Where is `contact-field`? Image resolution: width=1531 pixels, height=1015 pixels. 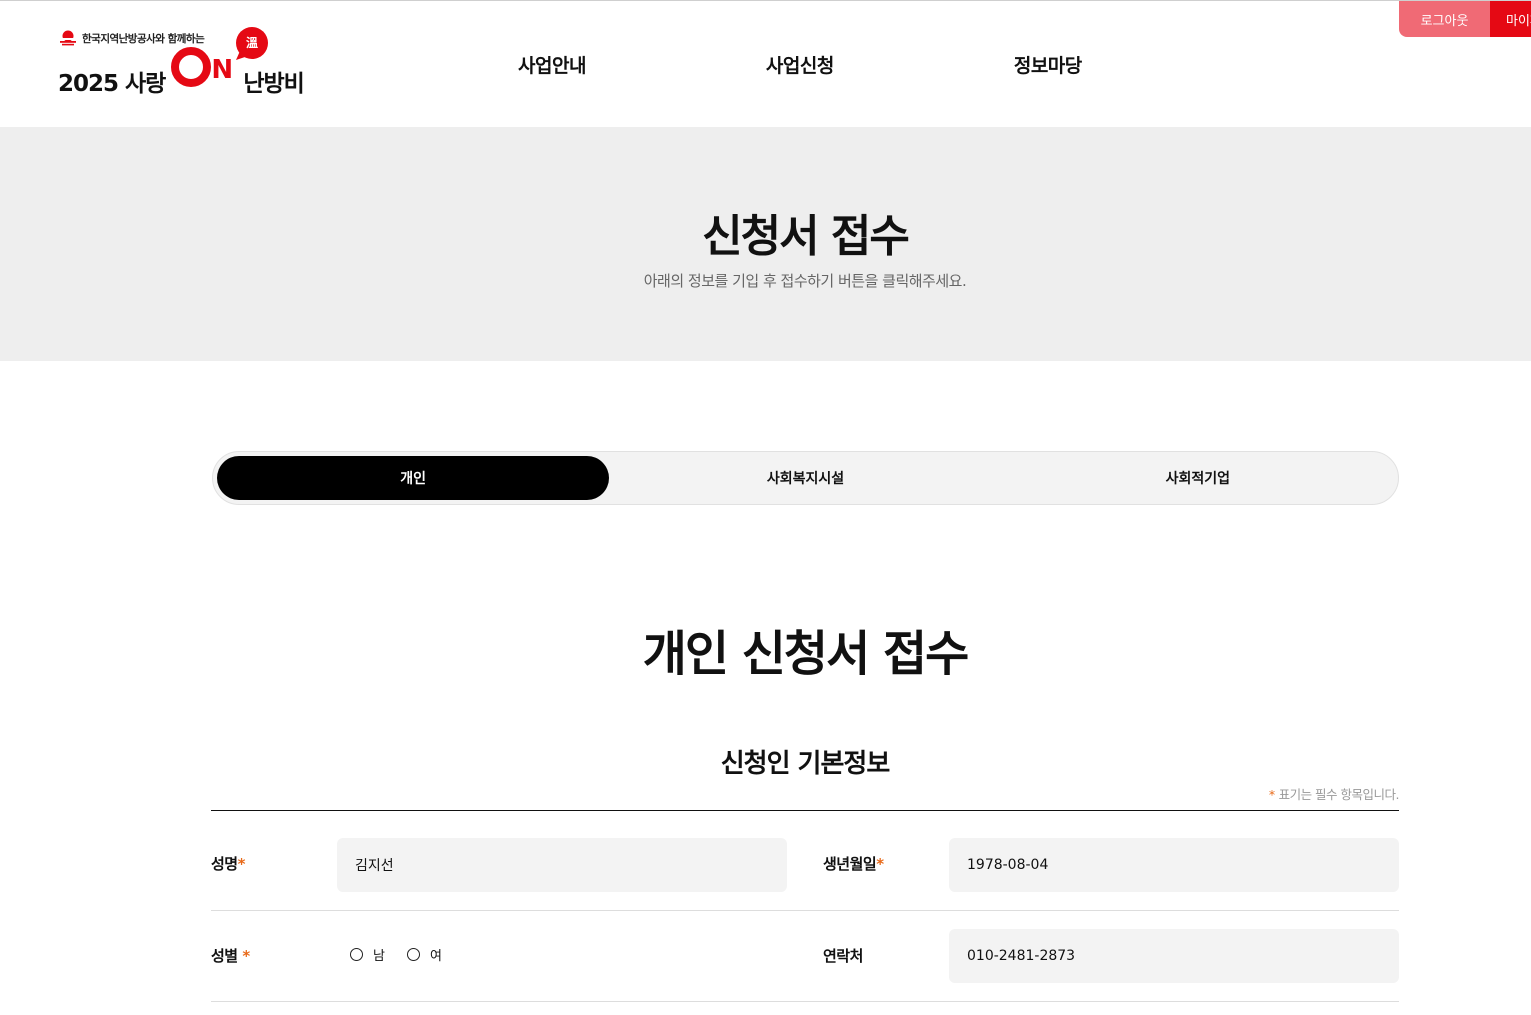
contact-field is located at coordinates (1174, 956).